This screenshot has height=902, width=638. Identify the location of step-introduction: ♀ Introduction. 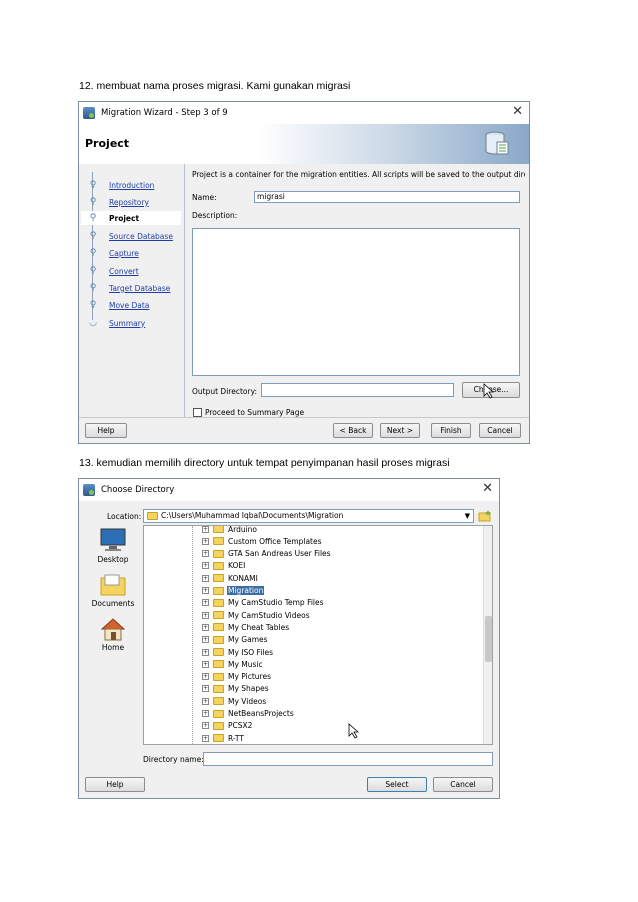
(121, 185).